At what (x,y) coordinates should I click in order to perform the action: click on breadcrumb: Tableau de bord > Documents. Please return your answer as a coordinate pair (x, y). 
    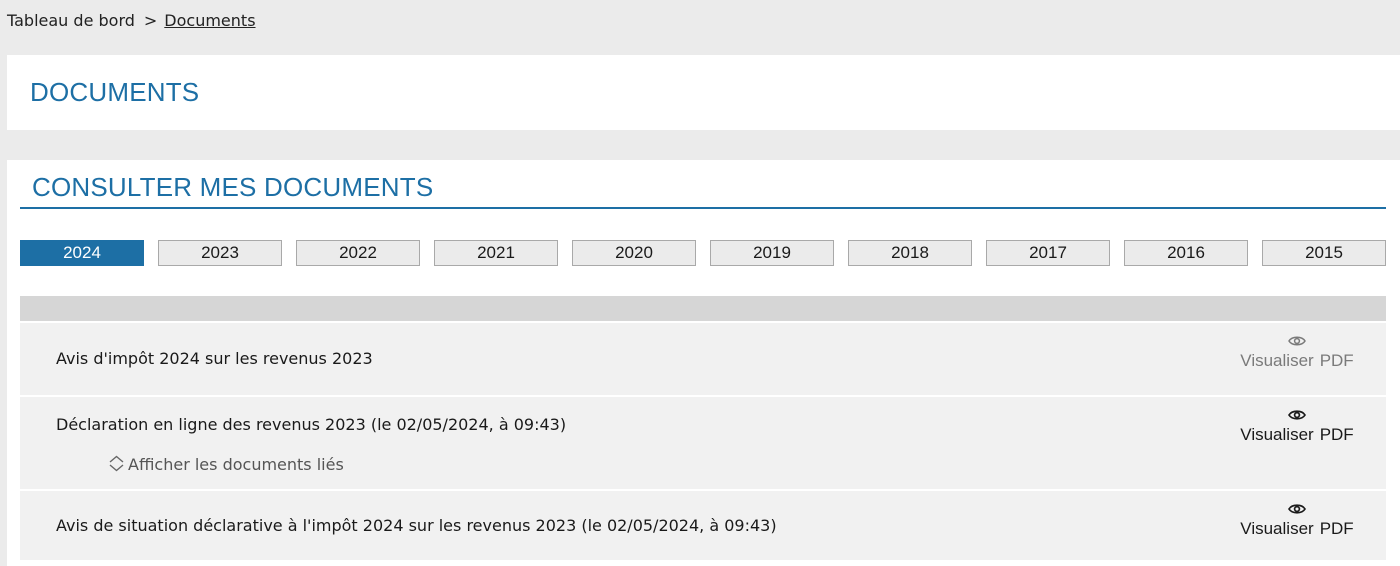
    Looking at the image, I should click on (131, 20).